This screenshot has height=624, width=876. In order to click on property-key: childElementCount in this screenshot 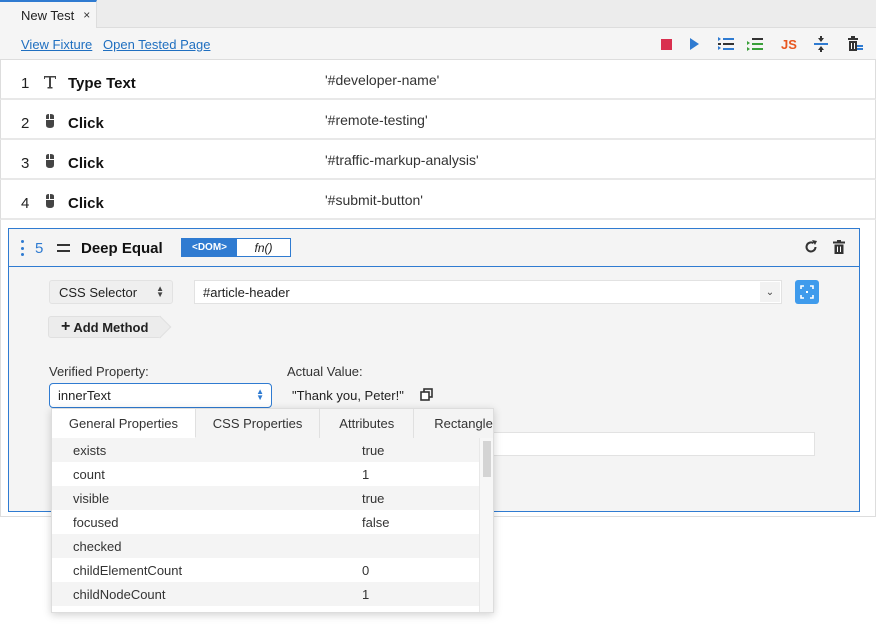, I will do `click(128, 570)`.